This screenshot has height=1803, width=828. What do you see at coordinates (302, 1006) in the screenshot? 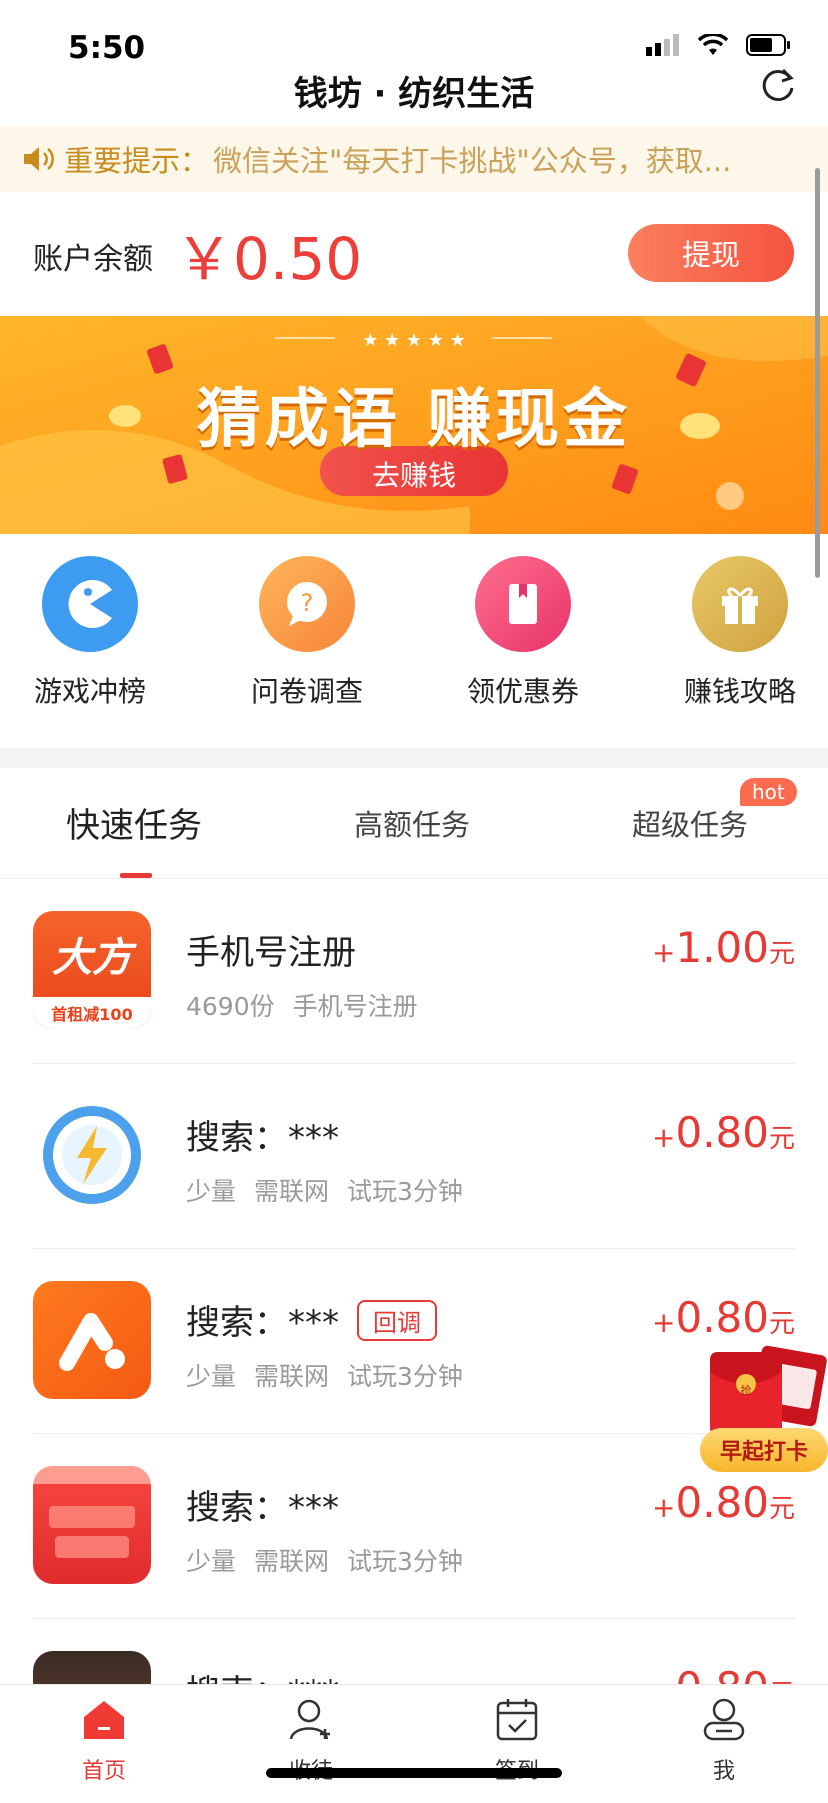
I see `task-meta: 4690份 手机号注册` at bounding box center [302, 1006].